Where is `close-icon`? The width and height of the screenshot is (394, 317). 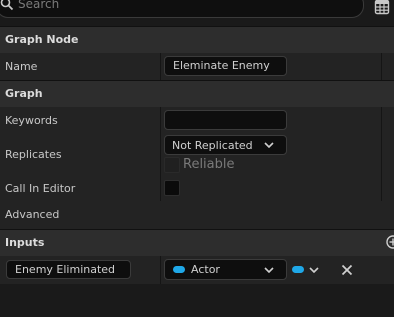 close-icon is located at coordinates (347, 270).